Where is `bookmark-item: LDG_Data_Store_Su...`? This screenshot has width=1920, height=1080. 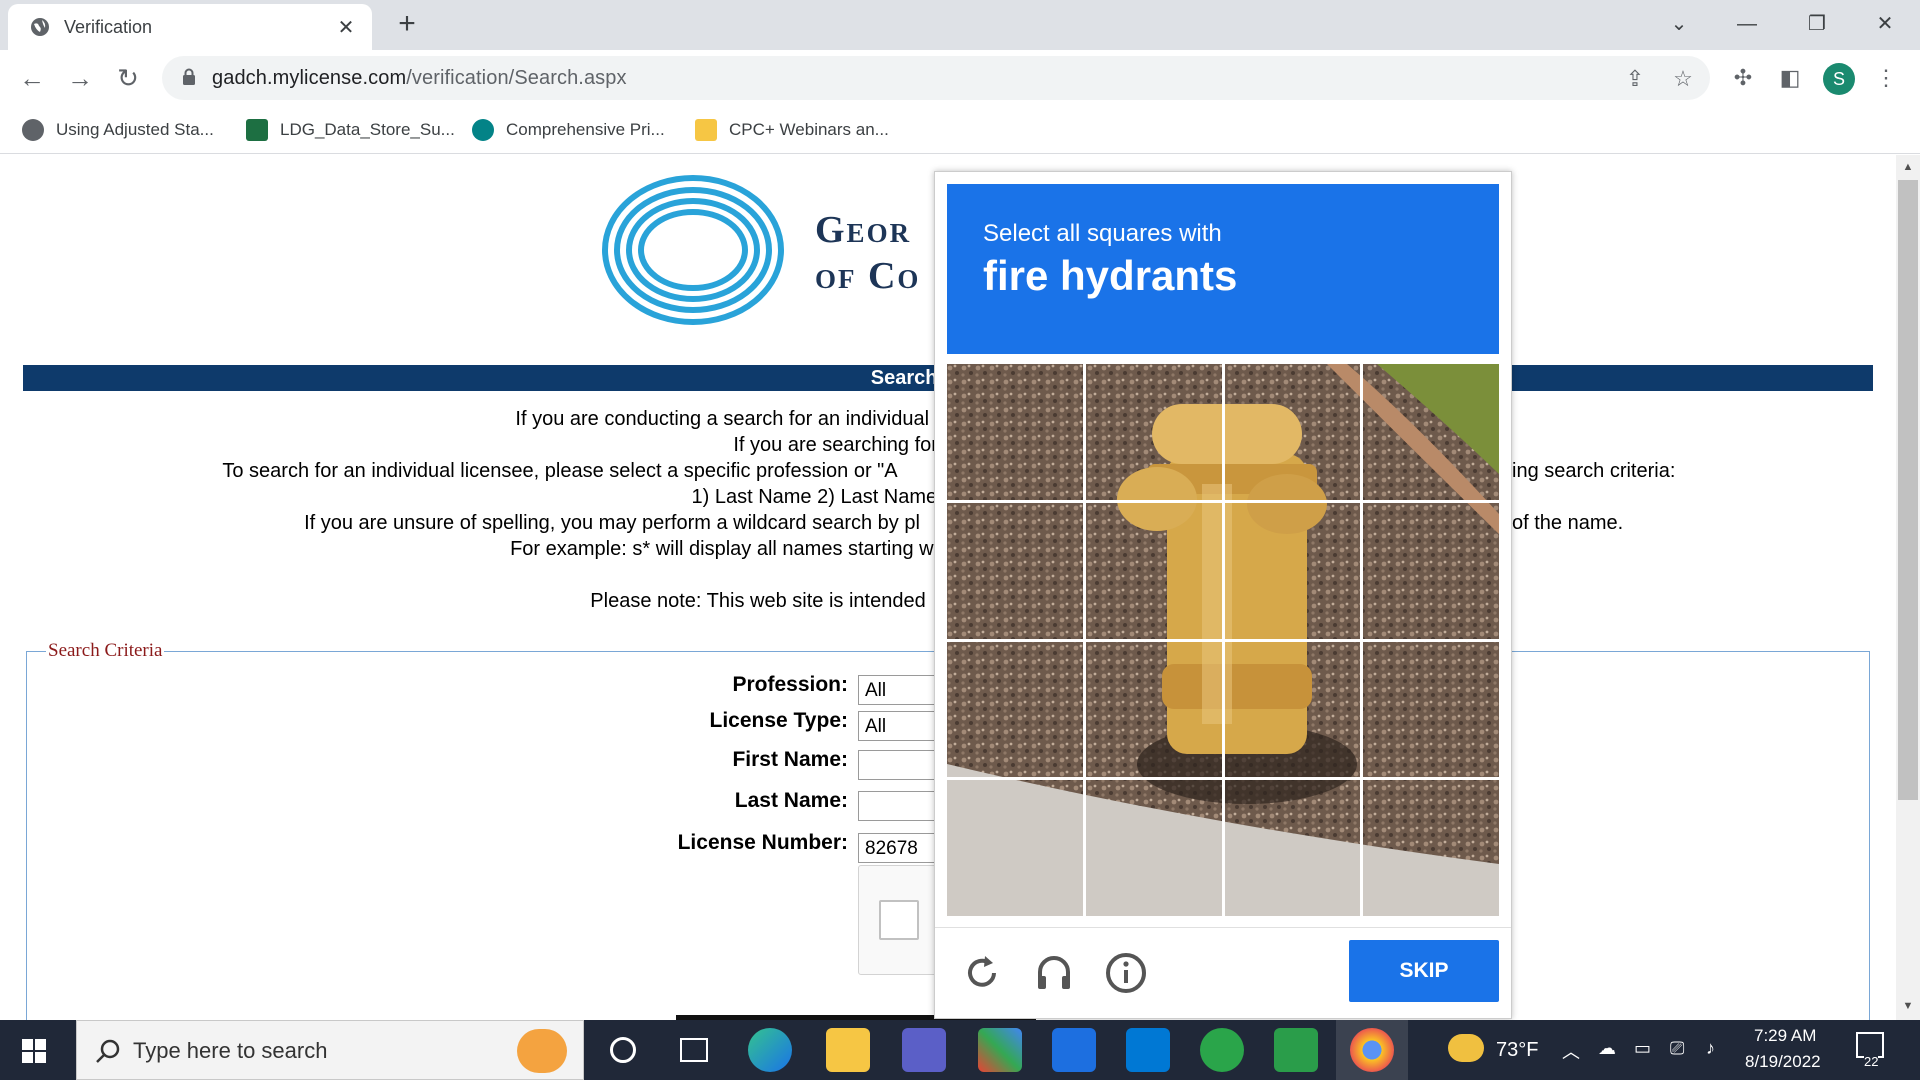
bookmark-item: LDG_Data_Store_Su... is located at coordinates (350, 130).